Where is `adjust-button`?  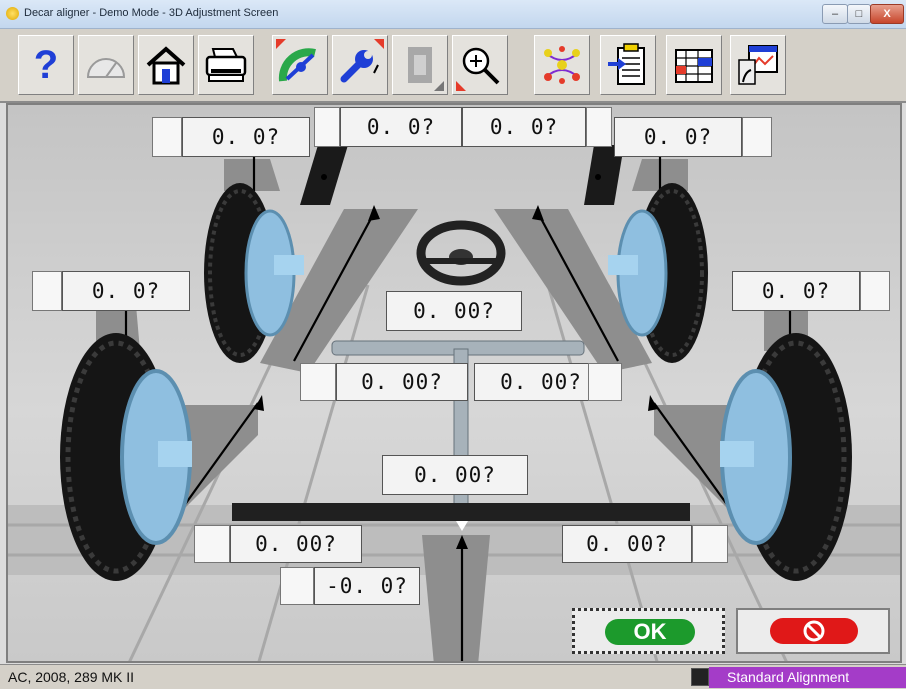
adjust-button is located at coordinates (300, 65).